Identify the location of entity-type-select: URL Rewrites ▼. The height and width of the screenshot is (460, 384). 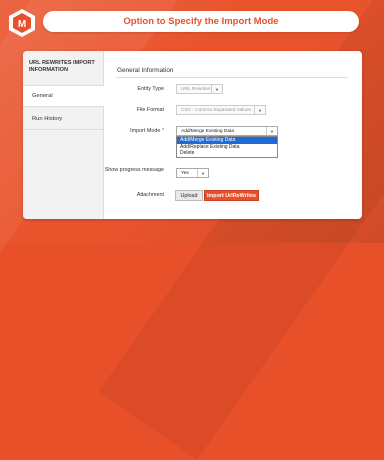
(199, 89).